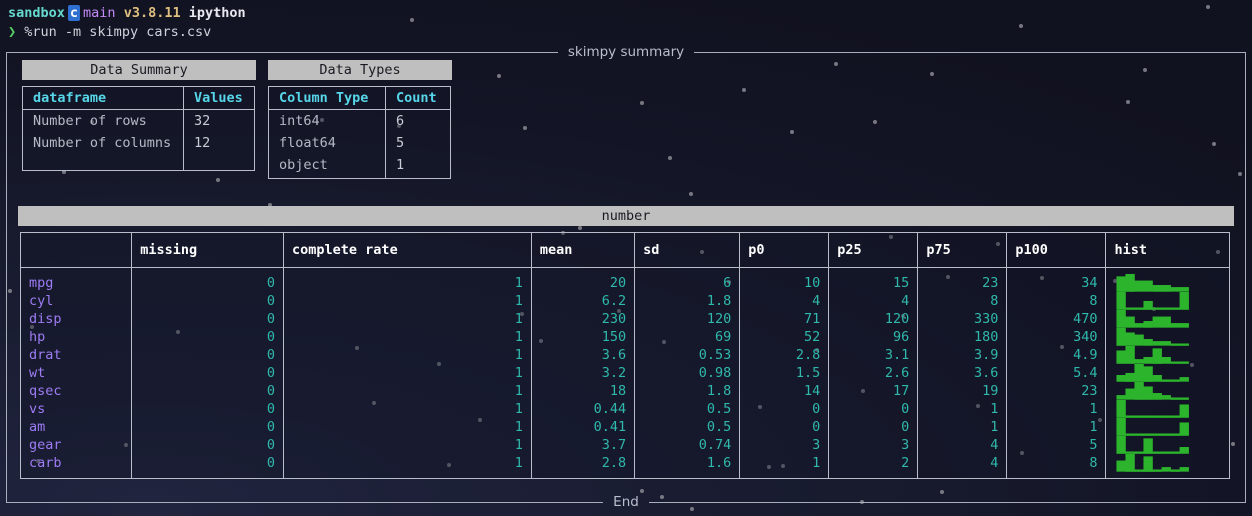 Image resolution: width=1252 pixels, height=516 pixels. Describe the element at coordinates (624, 391) in the screenshot. I see `table-row: qsec 0 1 18 1.8 14 17 19 23 ▂▅█▆▃▂▁▁` at that location.